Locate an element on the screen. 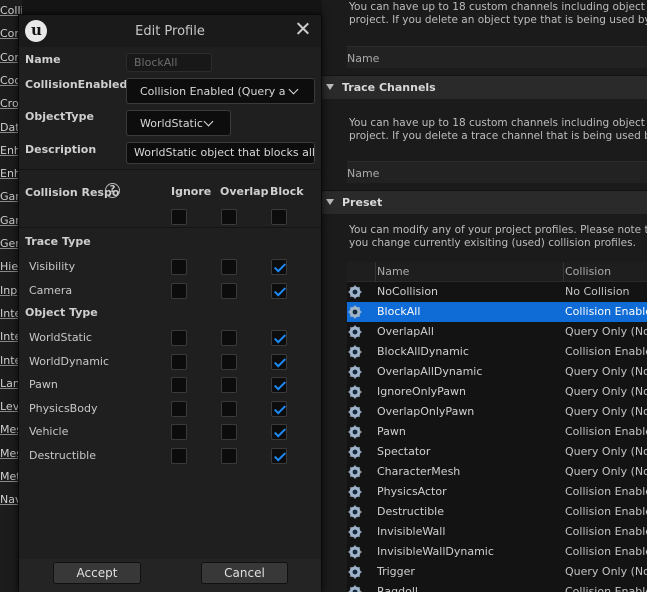  help-icon: ? is located at coordinates (112, 190).